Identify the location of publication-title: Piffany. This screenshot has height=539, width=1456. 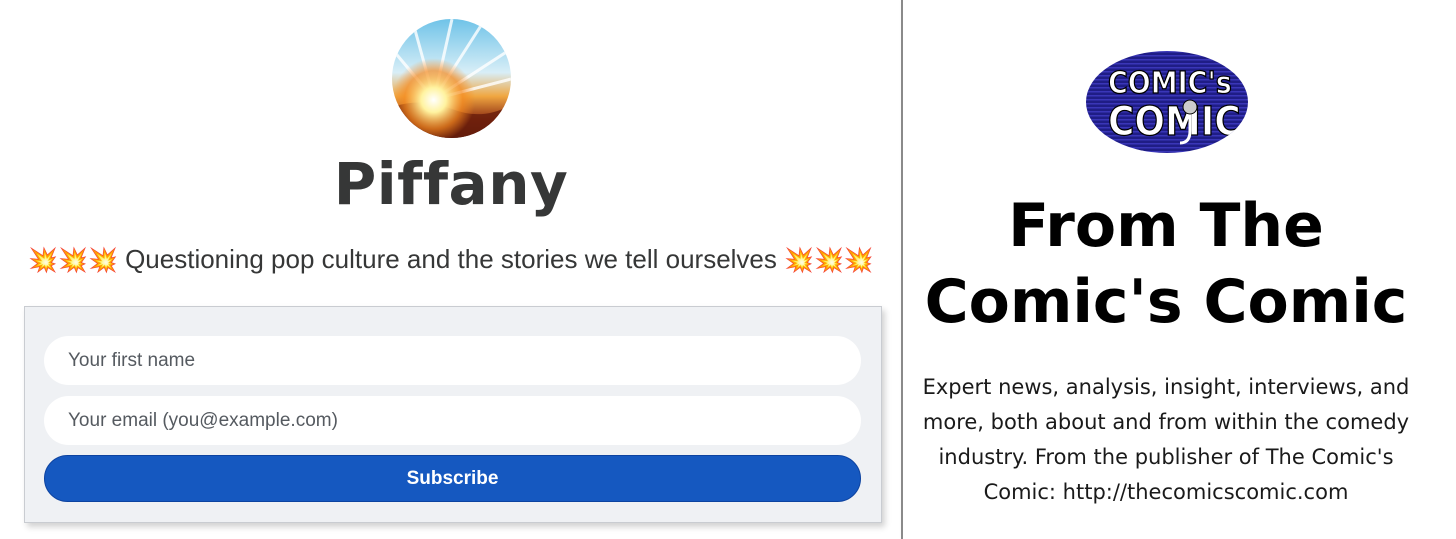
(451, 184).